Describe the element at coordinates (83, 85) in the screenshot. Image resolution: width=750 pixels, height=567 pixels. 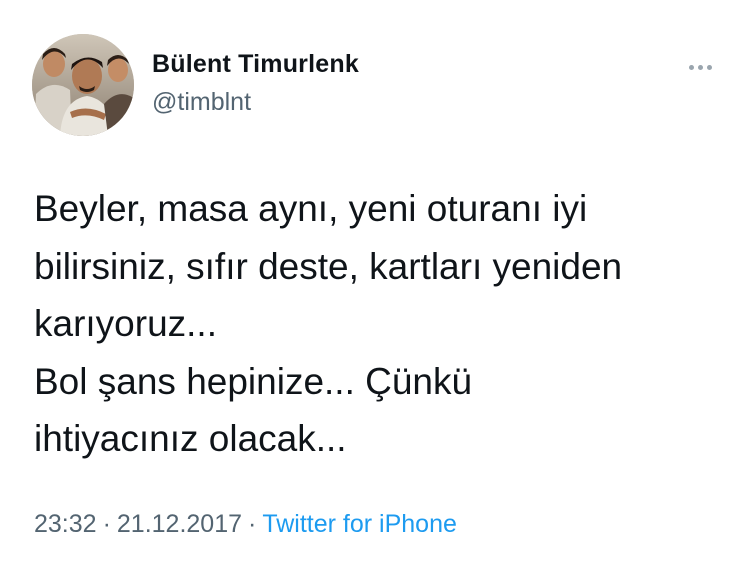
I see `avatar` at that location.